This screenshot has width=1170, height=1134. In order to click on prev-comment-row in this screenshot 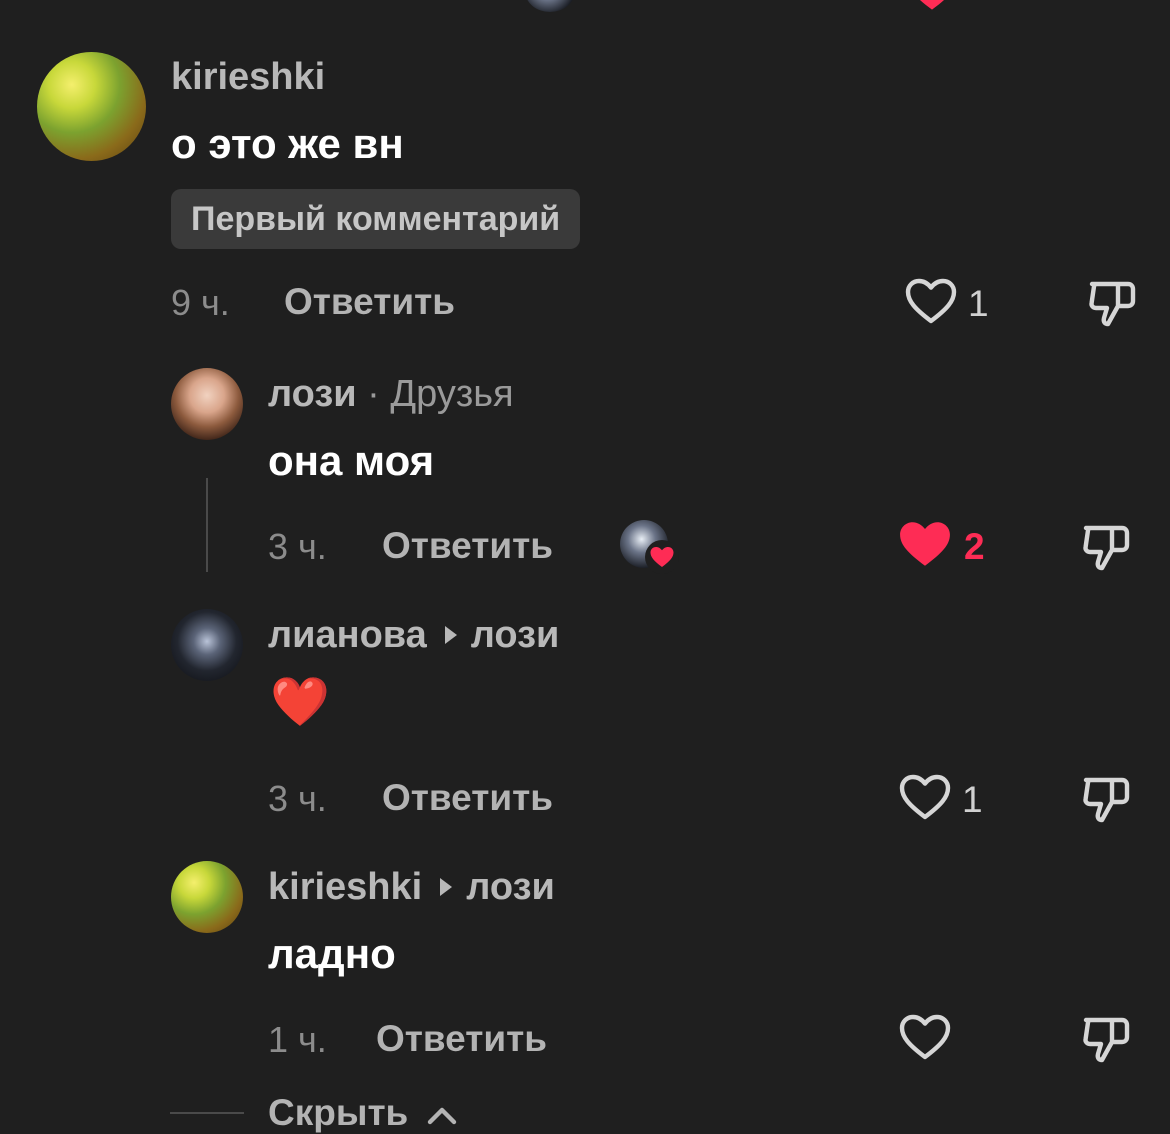, I will do `click(585, 7)`.